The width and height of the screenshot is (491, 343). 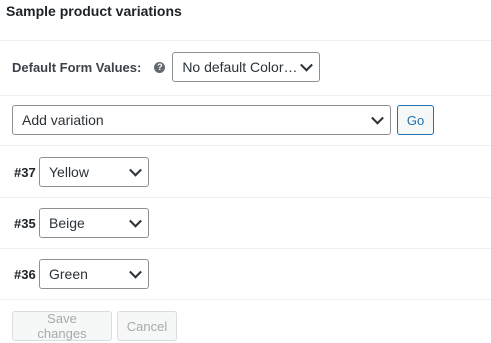 What do you see at coordinates (94, 11) in the screenshot?
I see `panel-title: Sample product variations` at bounding box center [94, 11].